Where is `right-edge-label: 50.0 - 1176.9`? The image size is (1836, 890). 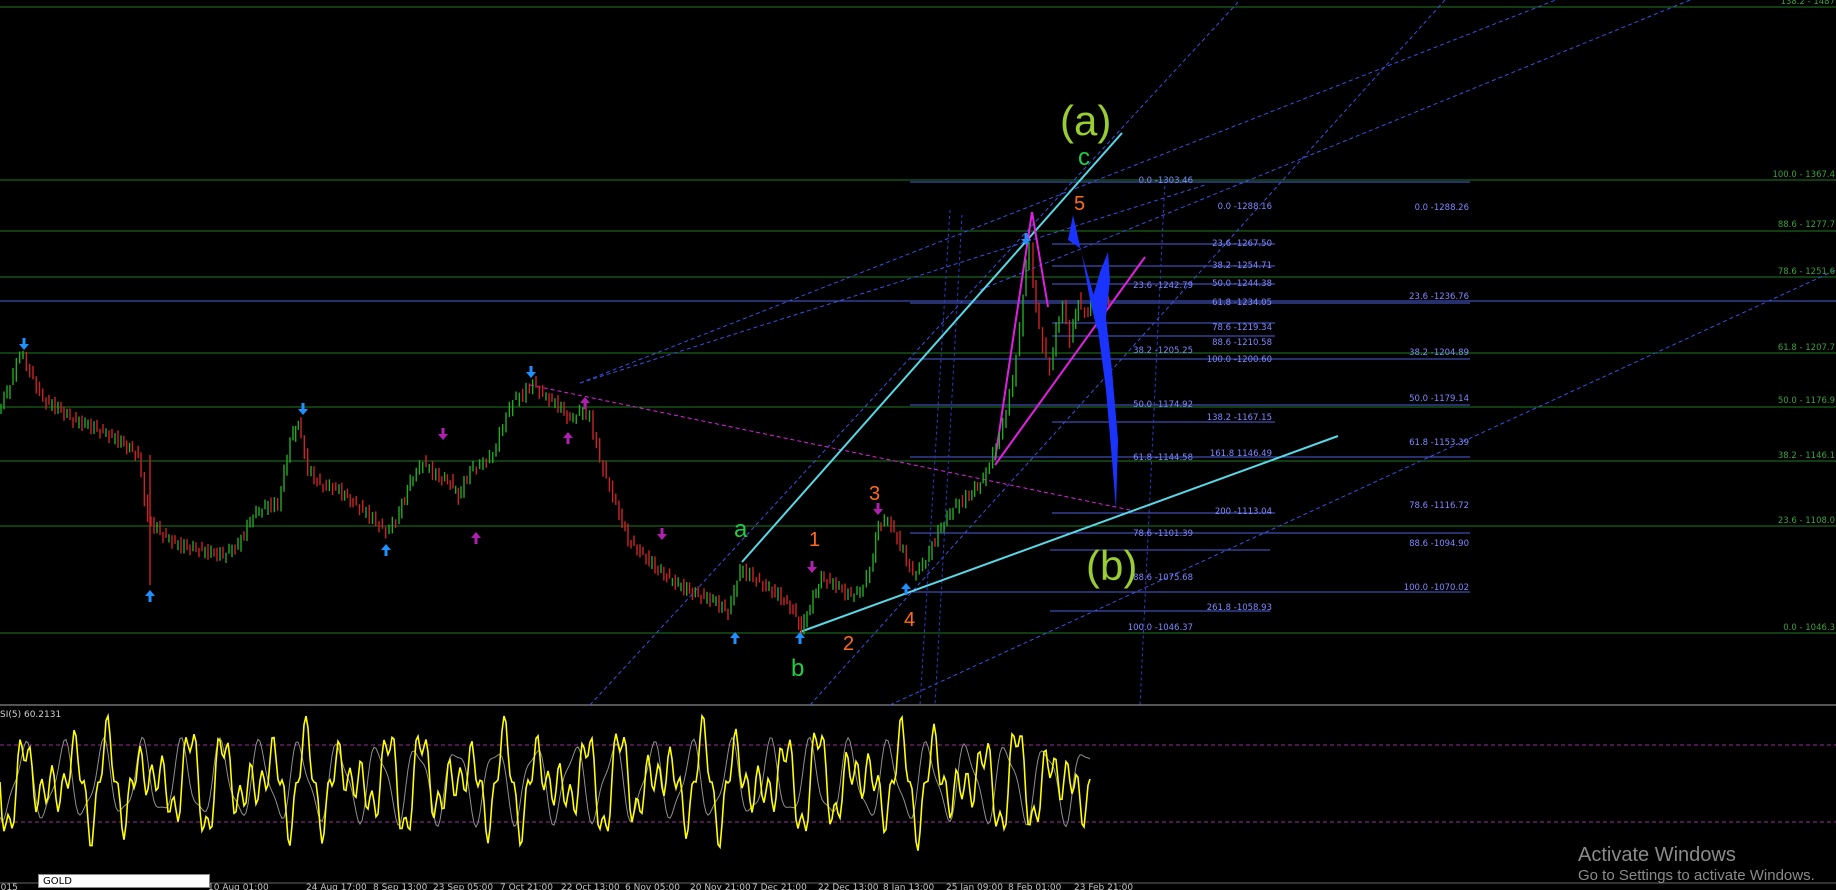 right-edge-label: 50.0 - 1176.9 is located at coordinates (1806, 401).